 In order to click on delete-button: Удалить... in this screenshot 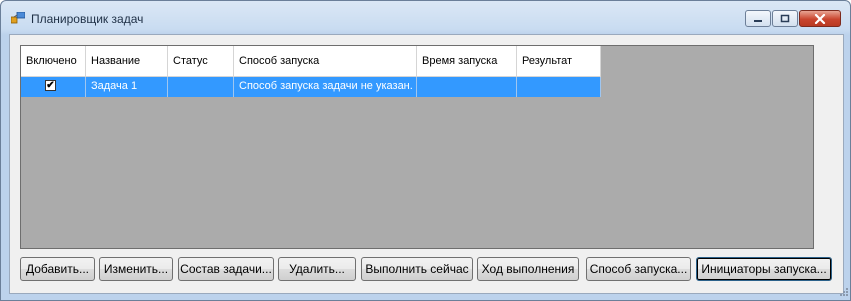, I will do `click(317, 269)`.